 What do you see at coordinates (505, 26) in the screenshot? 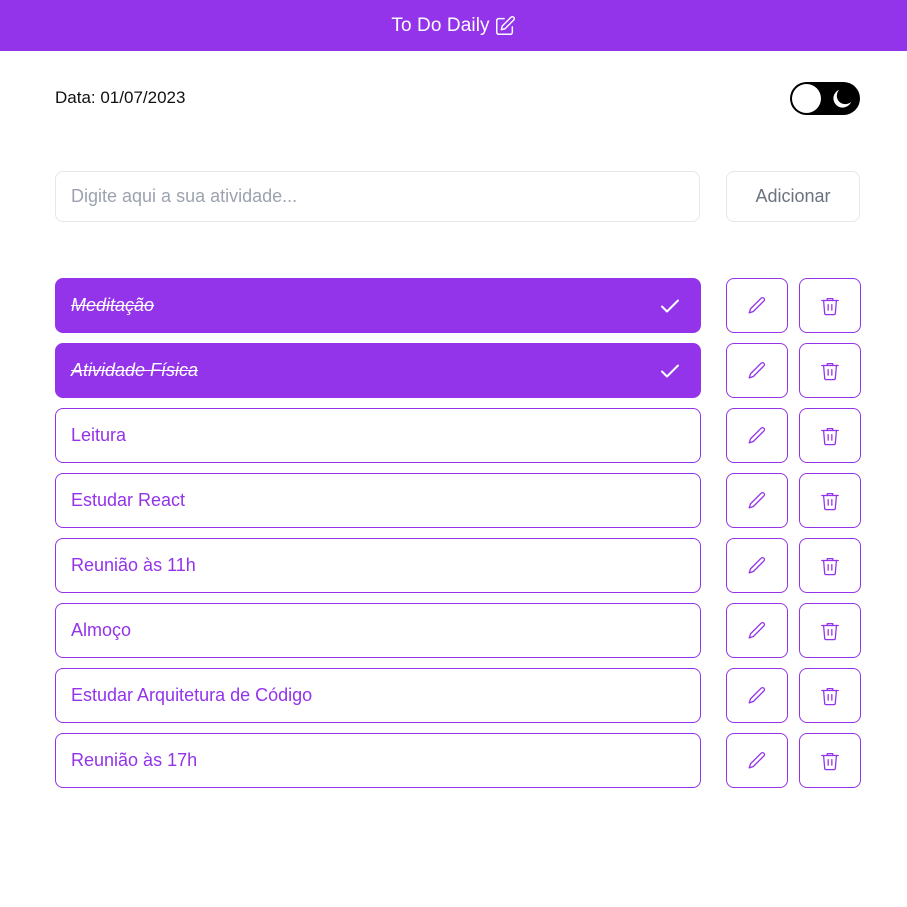
I see `edit-icon` at bounding box center [505, 26].